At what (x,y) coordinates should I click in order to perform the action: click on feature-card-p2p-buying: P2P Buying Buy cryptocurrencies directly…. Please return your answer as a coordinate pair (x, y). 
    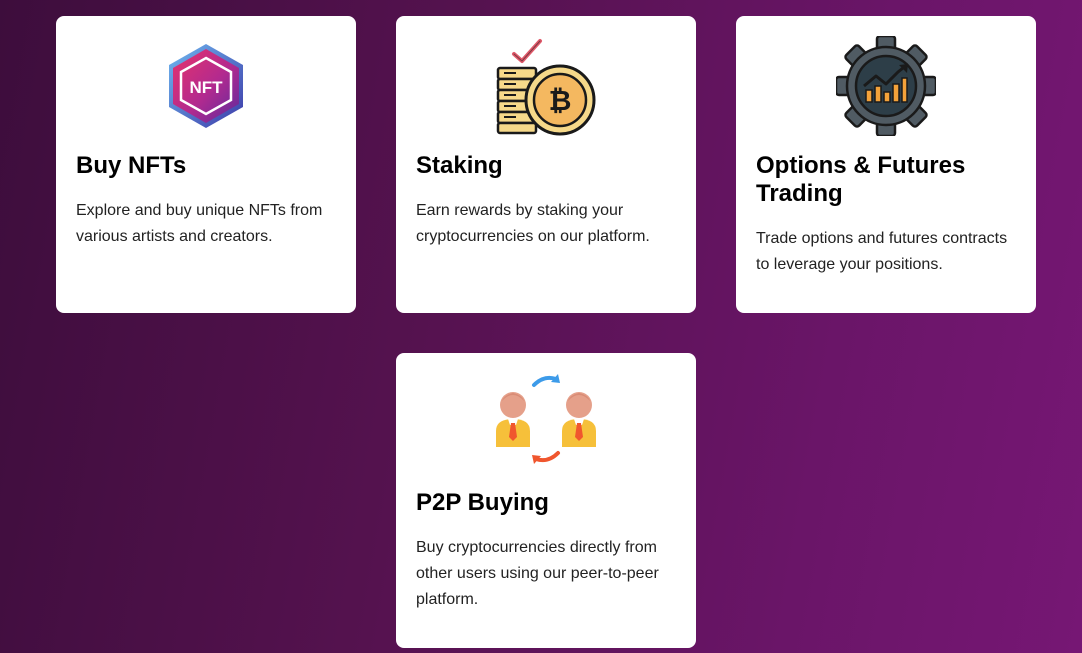
    Looking at the image, I should click on (546, 500).